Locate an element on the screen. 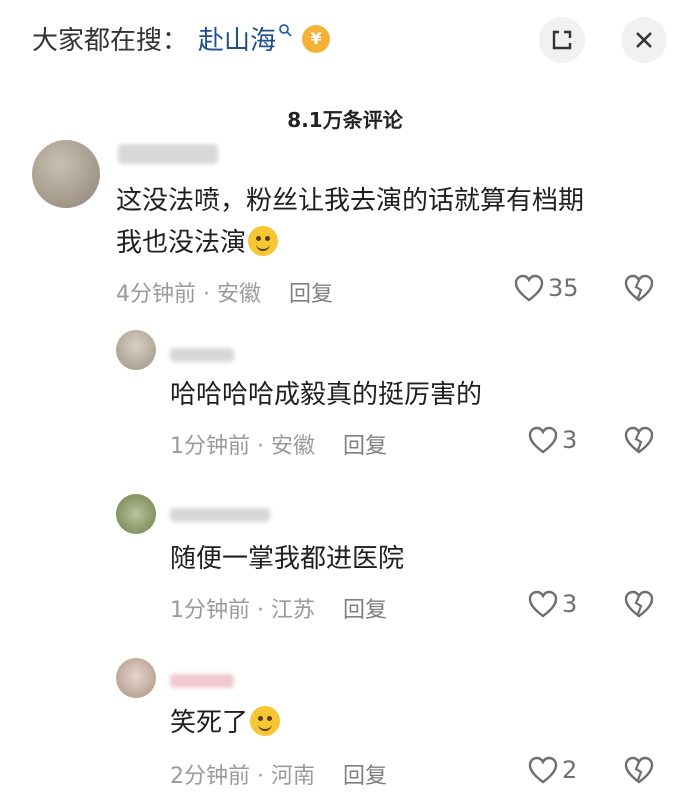 The image size is (690, 812). comment-meta: 1分钟前 · 江苏 回复 is located at coordinates (279, 610).